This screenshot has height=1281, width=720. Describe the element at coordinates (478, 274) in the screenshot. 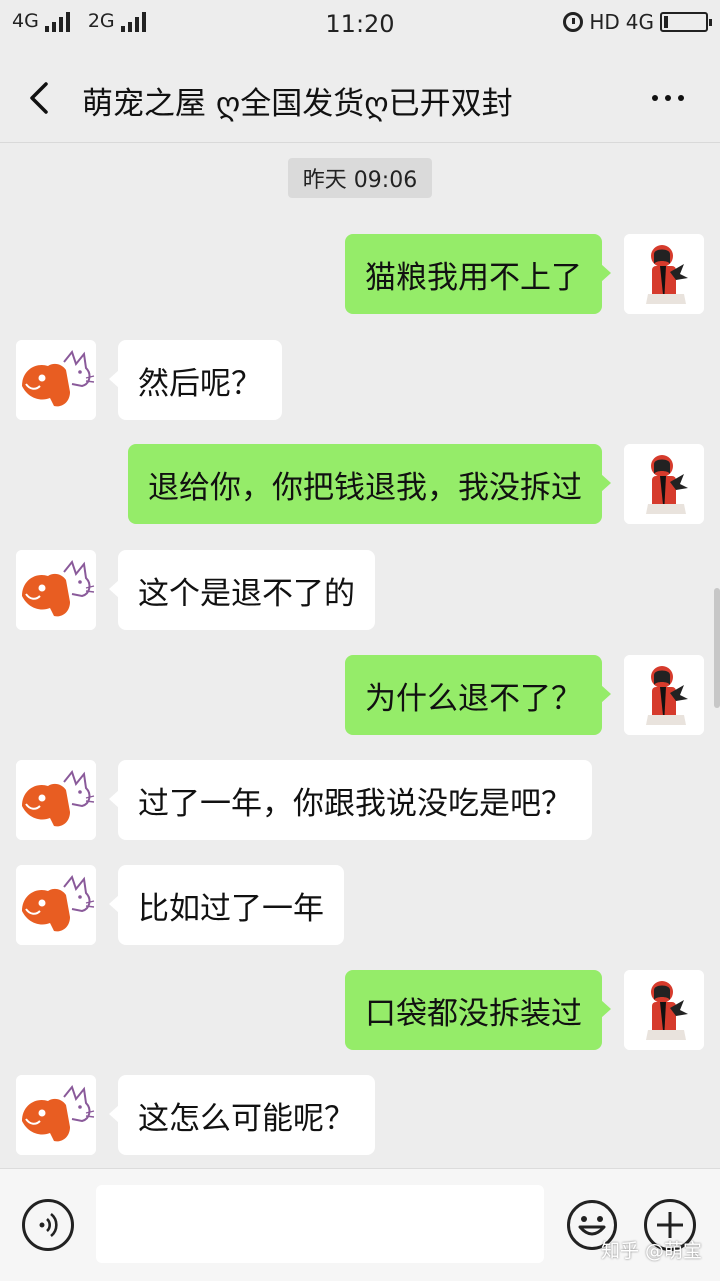

I see `message-bubble: 猫粮我用不上了` at that location.